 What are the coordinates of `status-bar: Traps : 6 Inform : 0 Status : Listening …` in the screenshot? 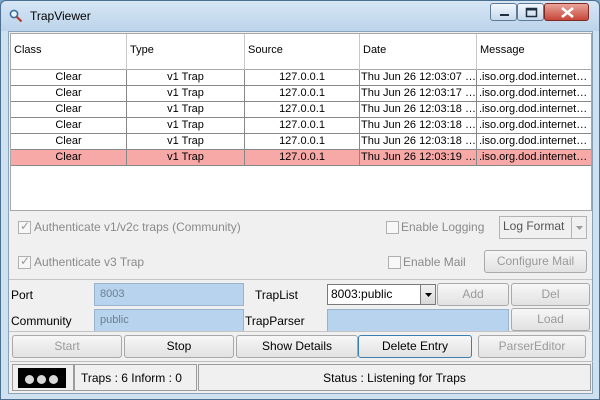 It's located at (301, 377).